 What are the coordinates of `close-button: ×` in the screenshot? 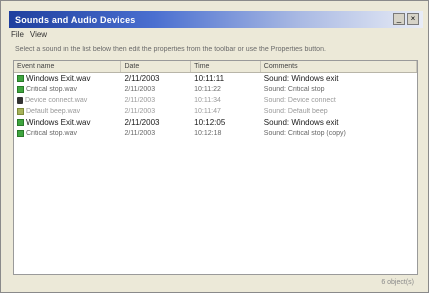 It's located at (413, 19).